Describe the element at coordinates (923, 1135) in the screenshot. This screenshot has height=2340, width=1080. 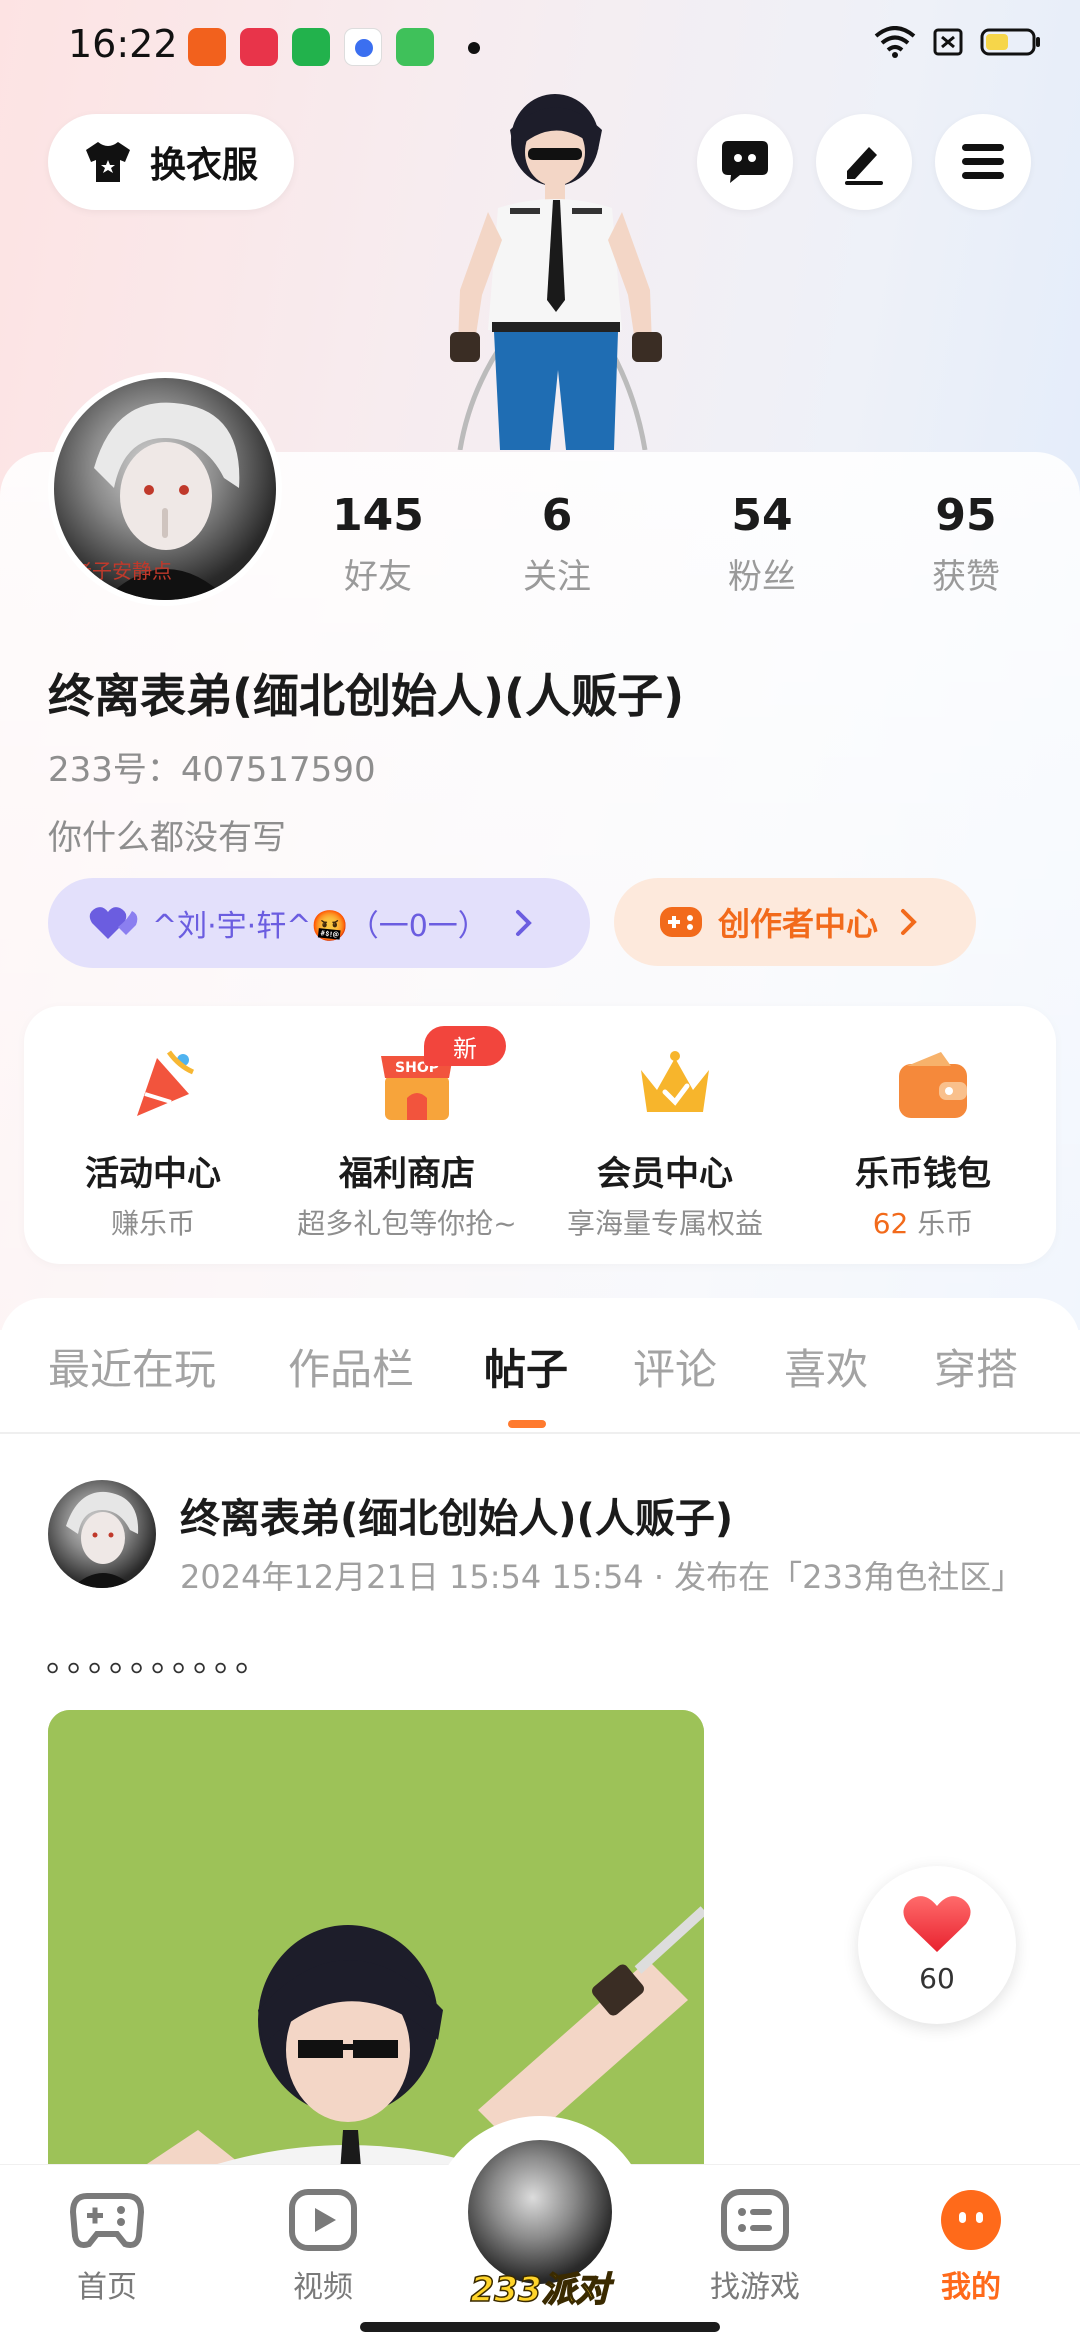
I see `coin-wallet-entry: 乐币钱包 62 乐币` at that location.